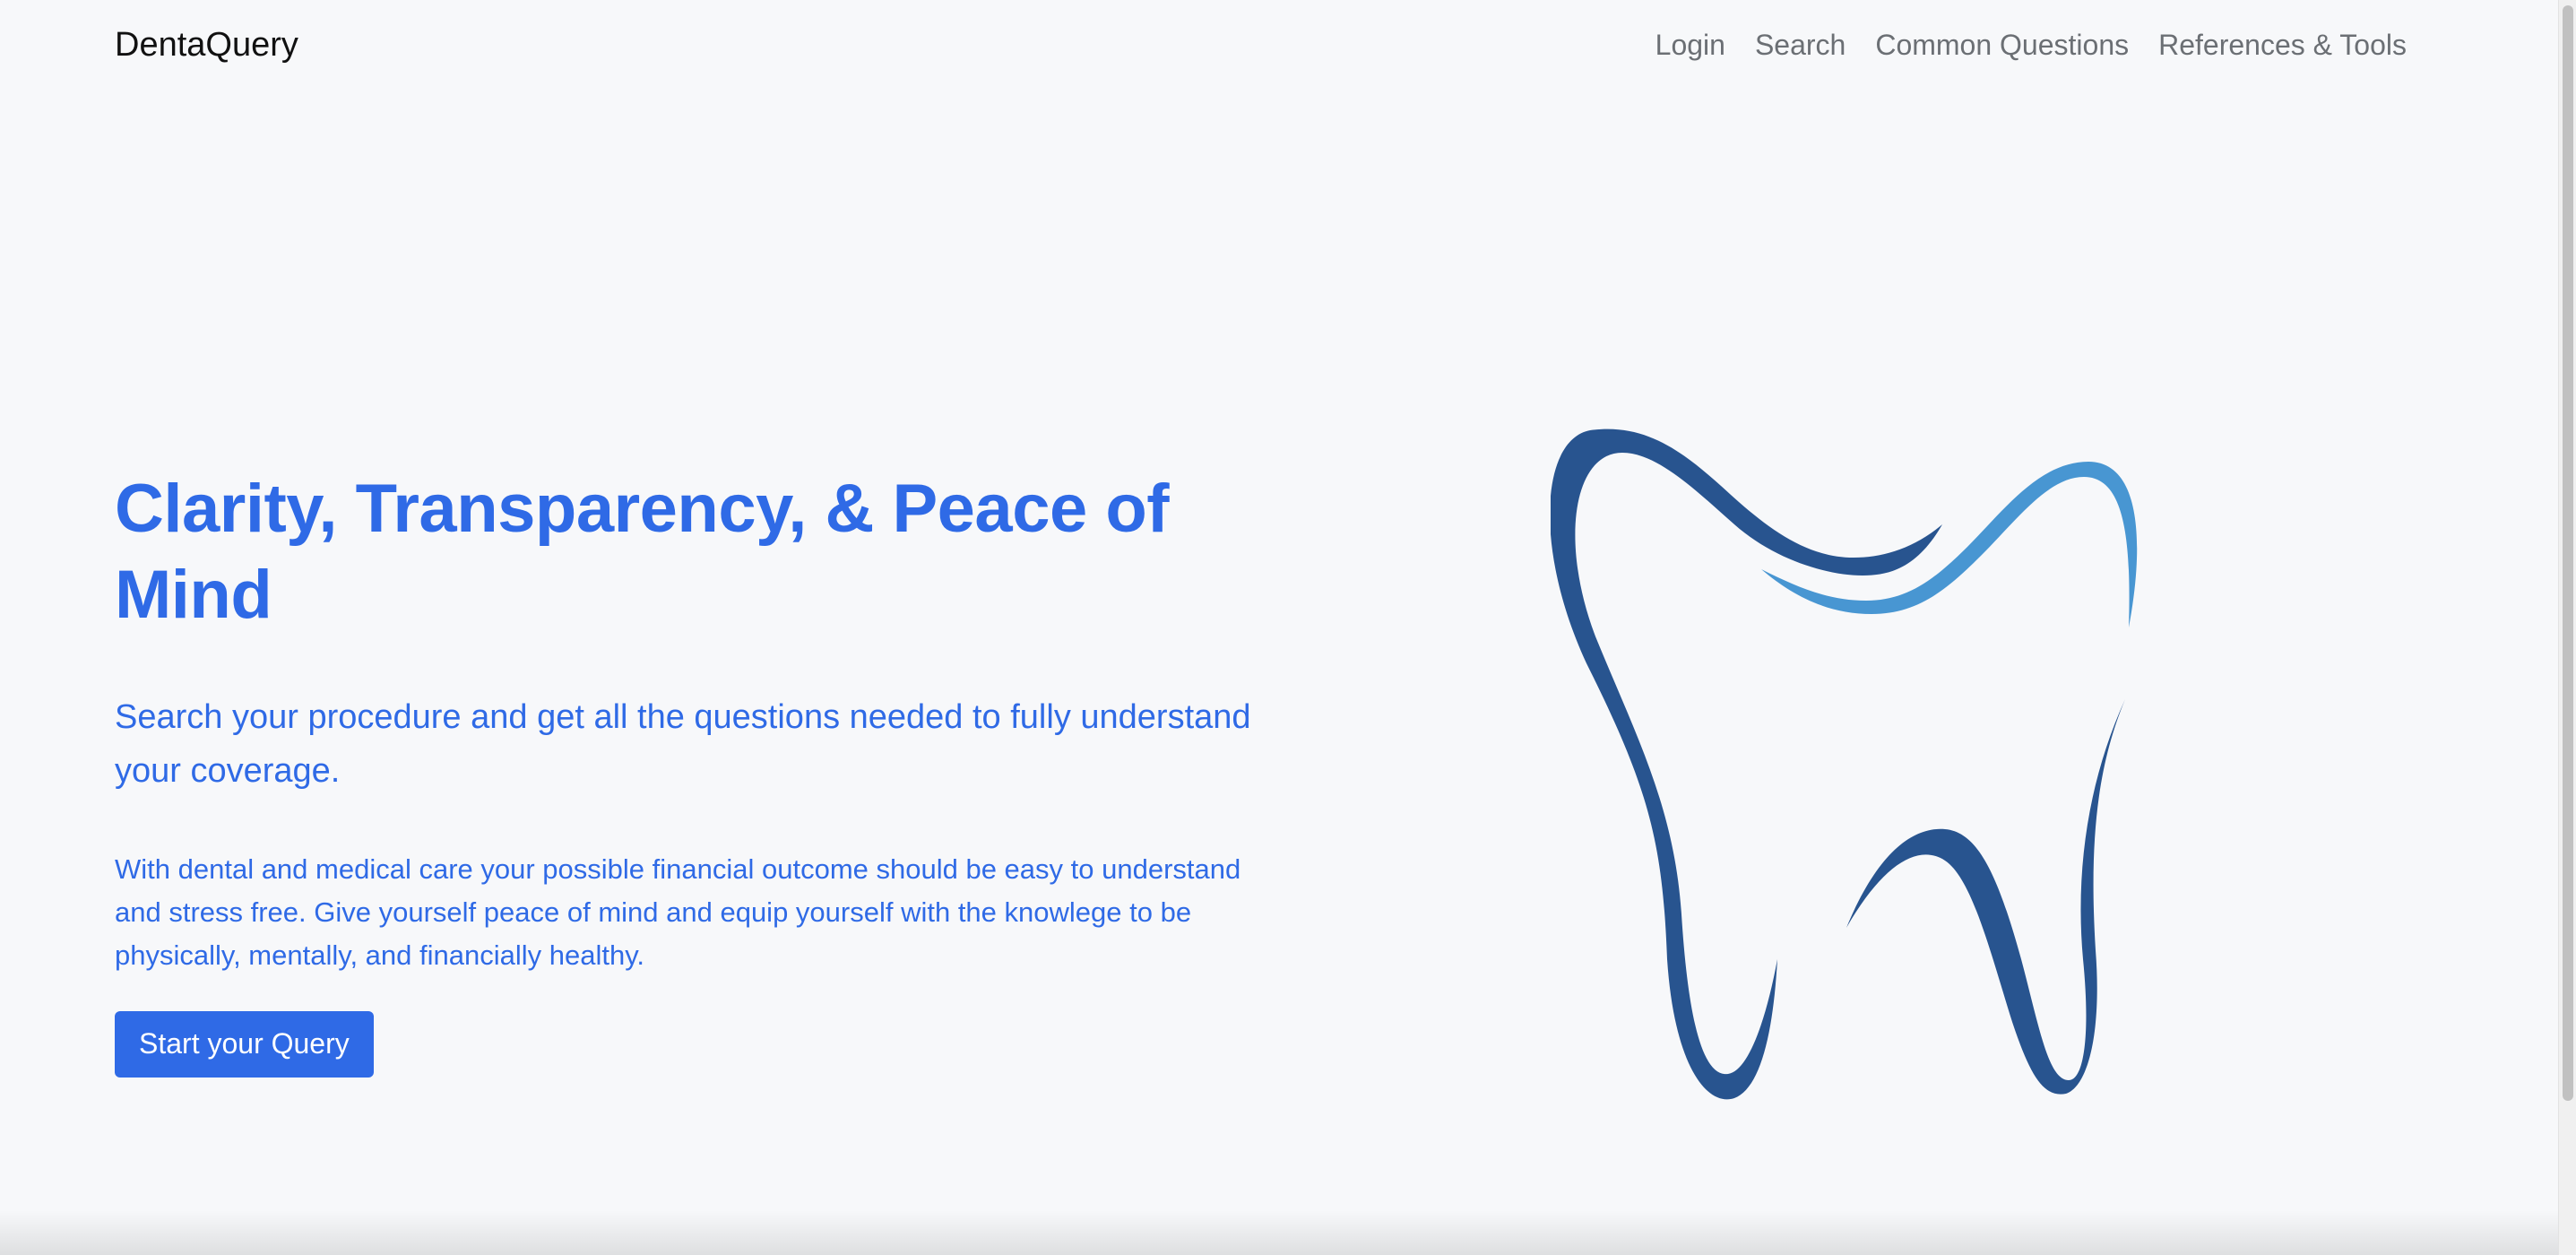  Describe the element at coordinates (1746, 764) in the screenshot. I see `tooth-dark-stroke` at that location.